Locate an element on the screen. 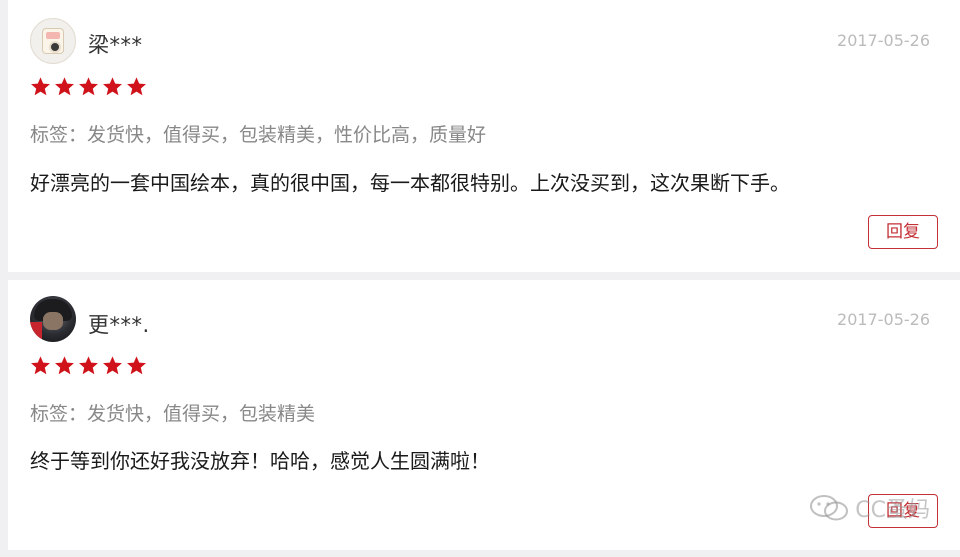 Image resolution: width=960 pixels, height=557 pixels. wechat-icon is located at coordinates (829, 508).